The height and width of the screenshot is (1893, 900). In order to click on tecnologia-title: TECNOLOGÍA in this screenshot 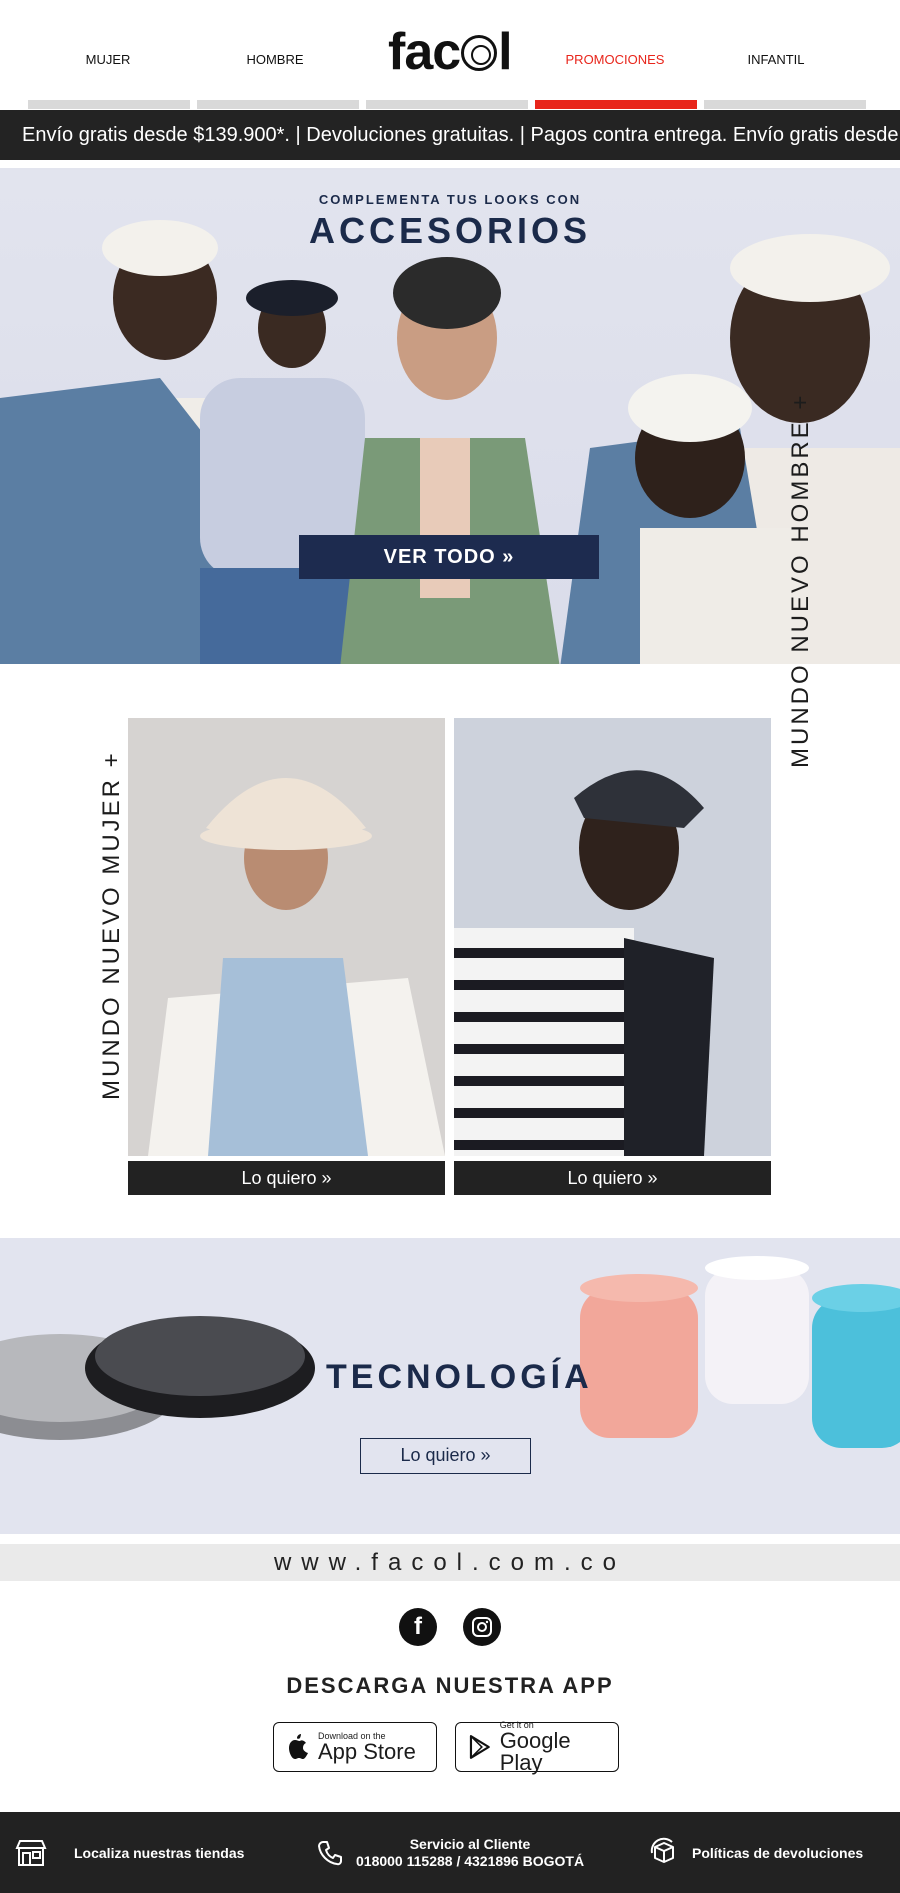, I will do `click(459, 1377)`.